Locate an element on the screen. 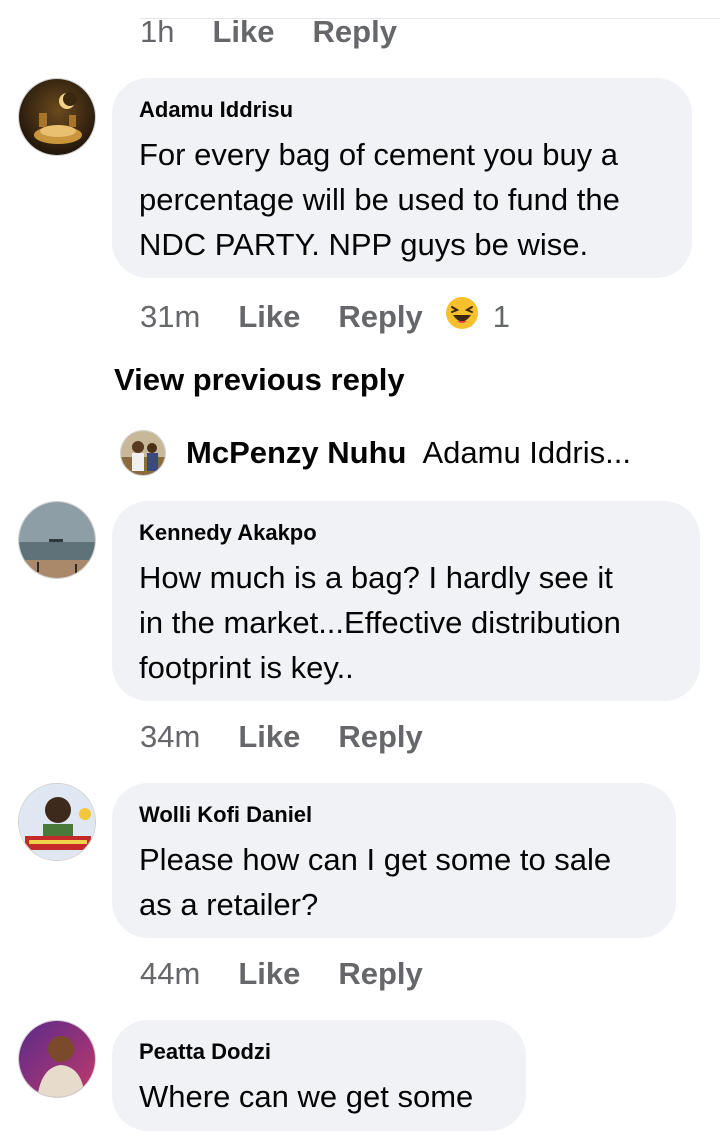 The width and height of the screenshot is (720, 1141). comment-author: Kennedy Akakpo is located at coordinates (405, 533).